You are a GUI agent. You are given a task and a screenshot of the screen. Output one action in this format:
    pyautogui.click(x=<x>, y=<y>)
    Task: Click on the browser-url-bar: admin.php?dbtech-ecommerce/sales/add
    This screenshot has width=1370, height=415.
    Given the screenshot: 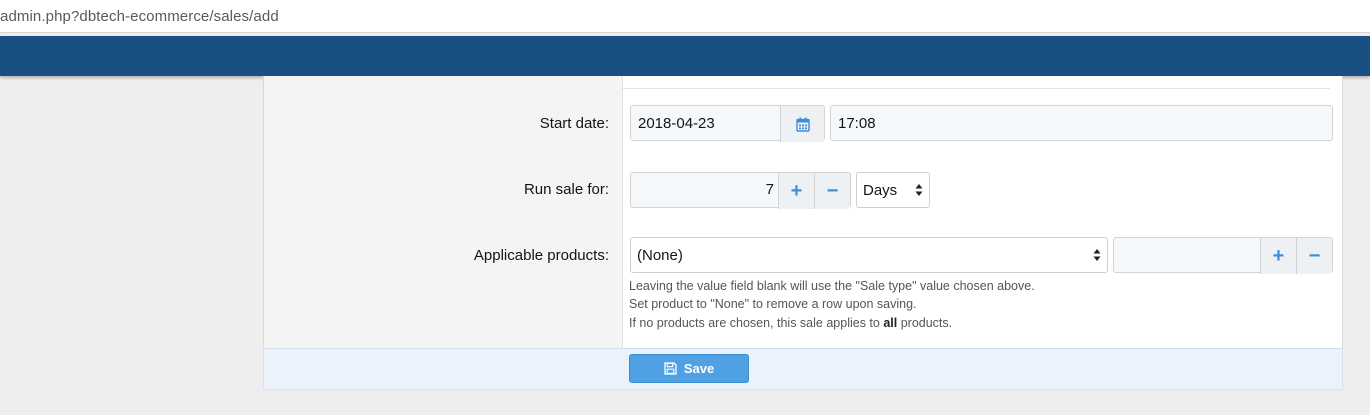 What is the action you would take?
    pyautogui.click(x=685, y=16)
    